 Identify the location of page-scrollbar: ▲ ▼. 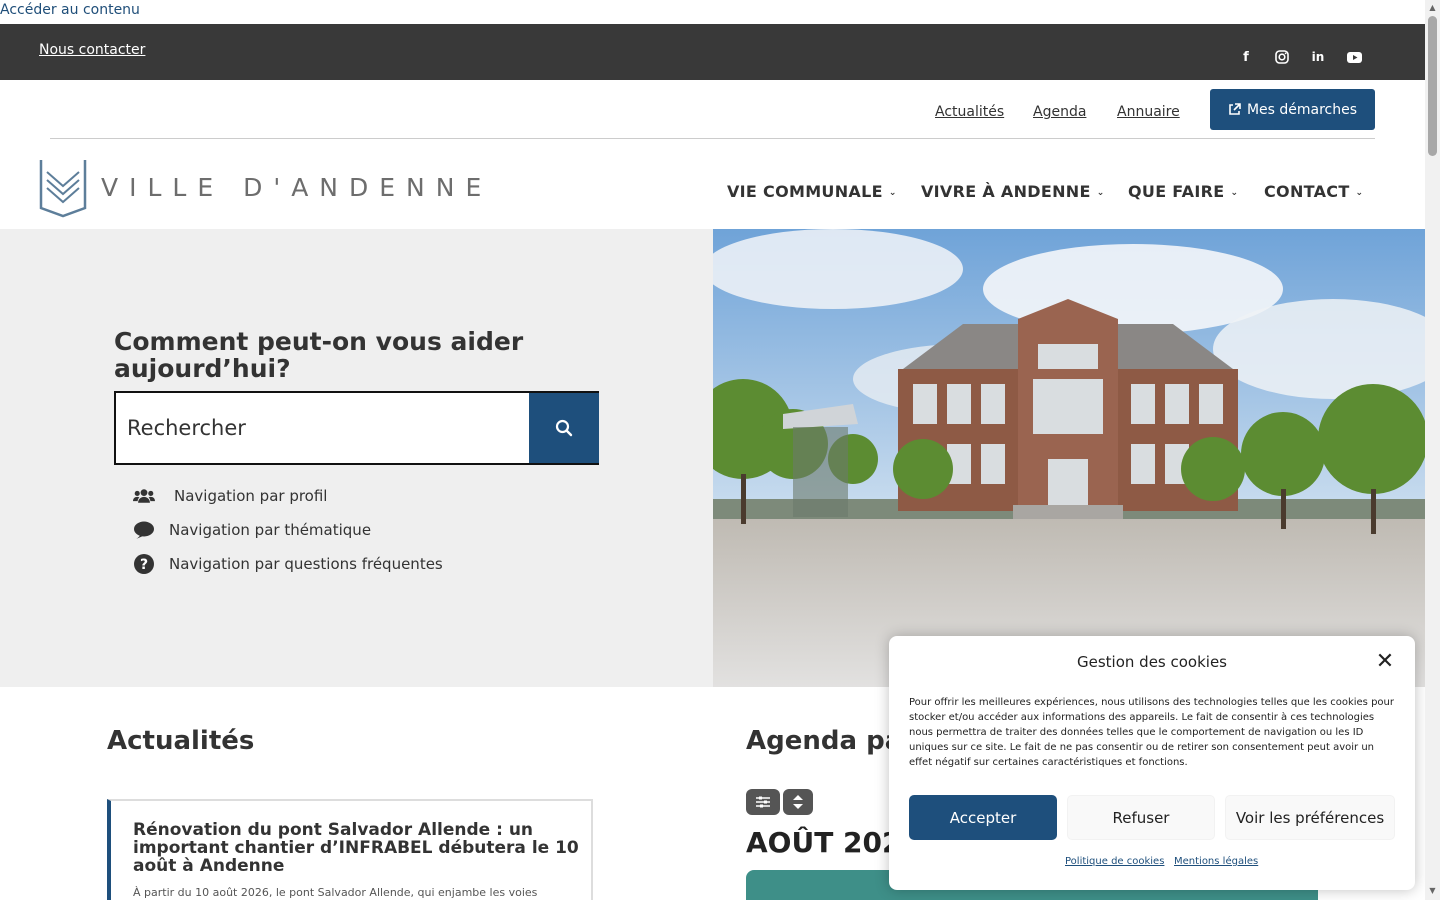
(1432, 450).